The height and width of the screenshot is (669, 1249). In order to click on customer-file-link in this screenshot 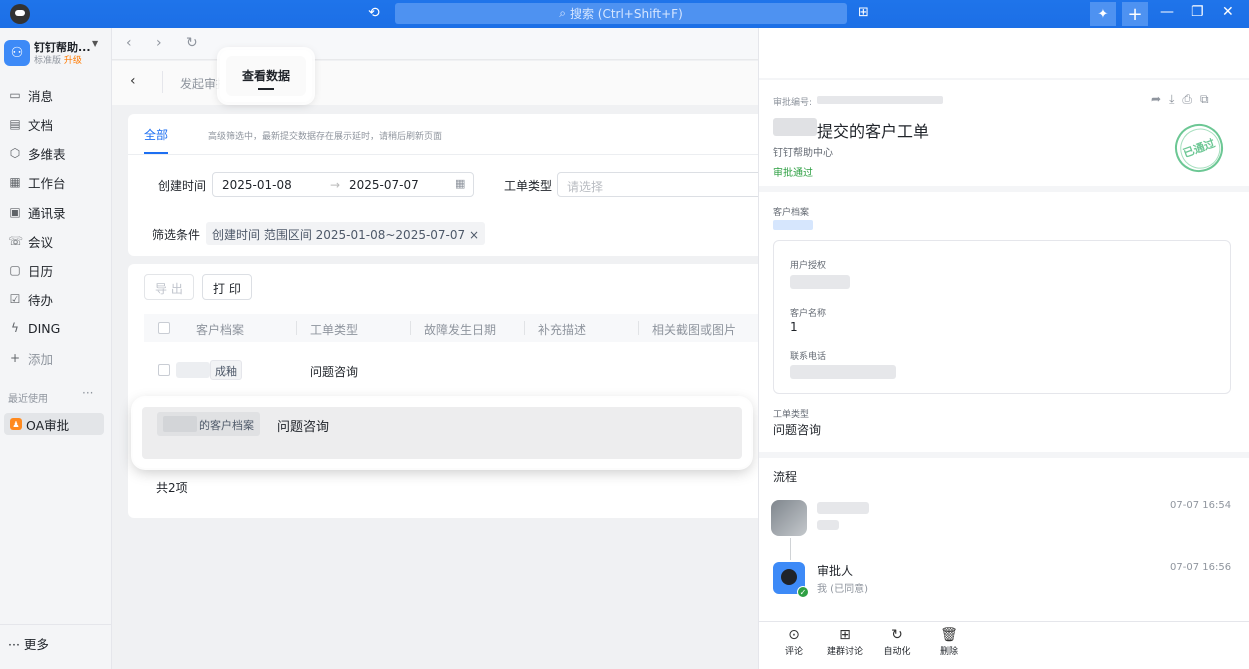, I will do `click(793, 225)`.